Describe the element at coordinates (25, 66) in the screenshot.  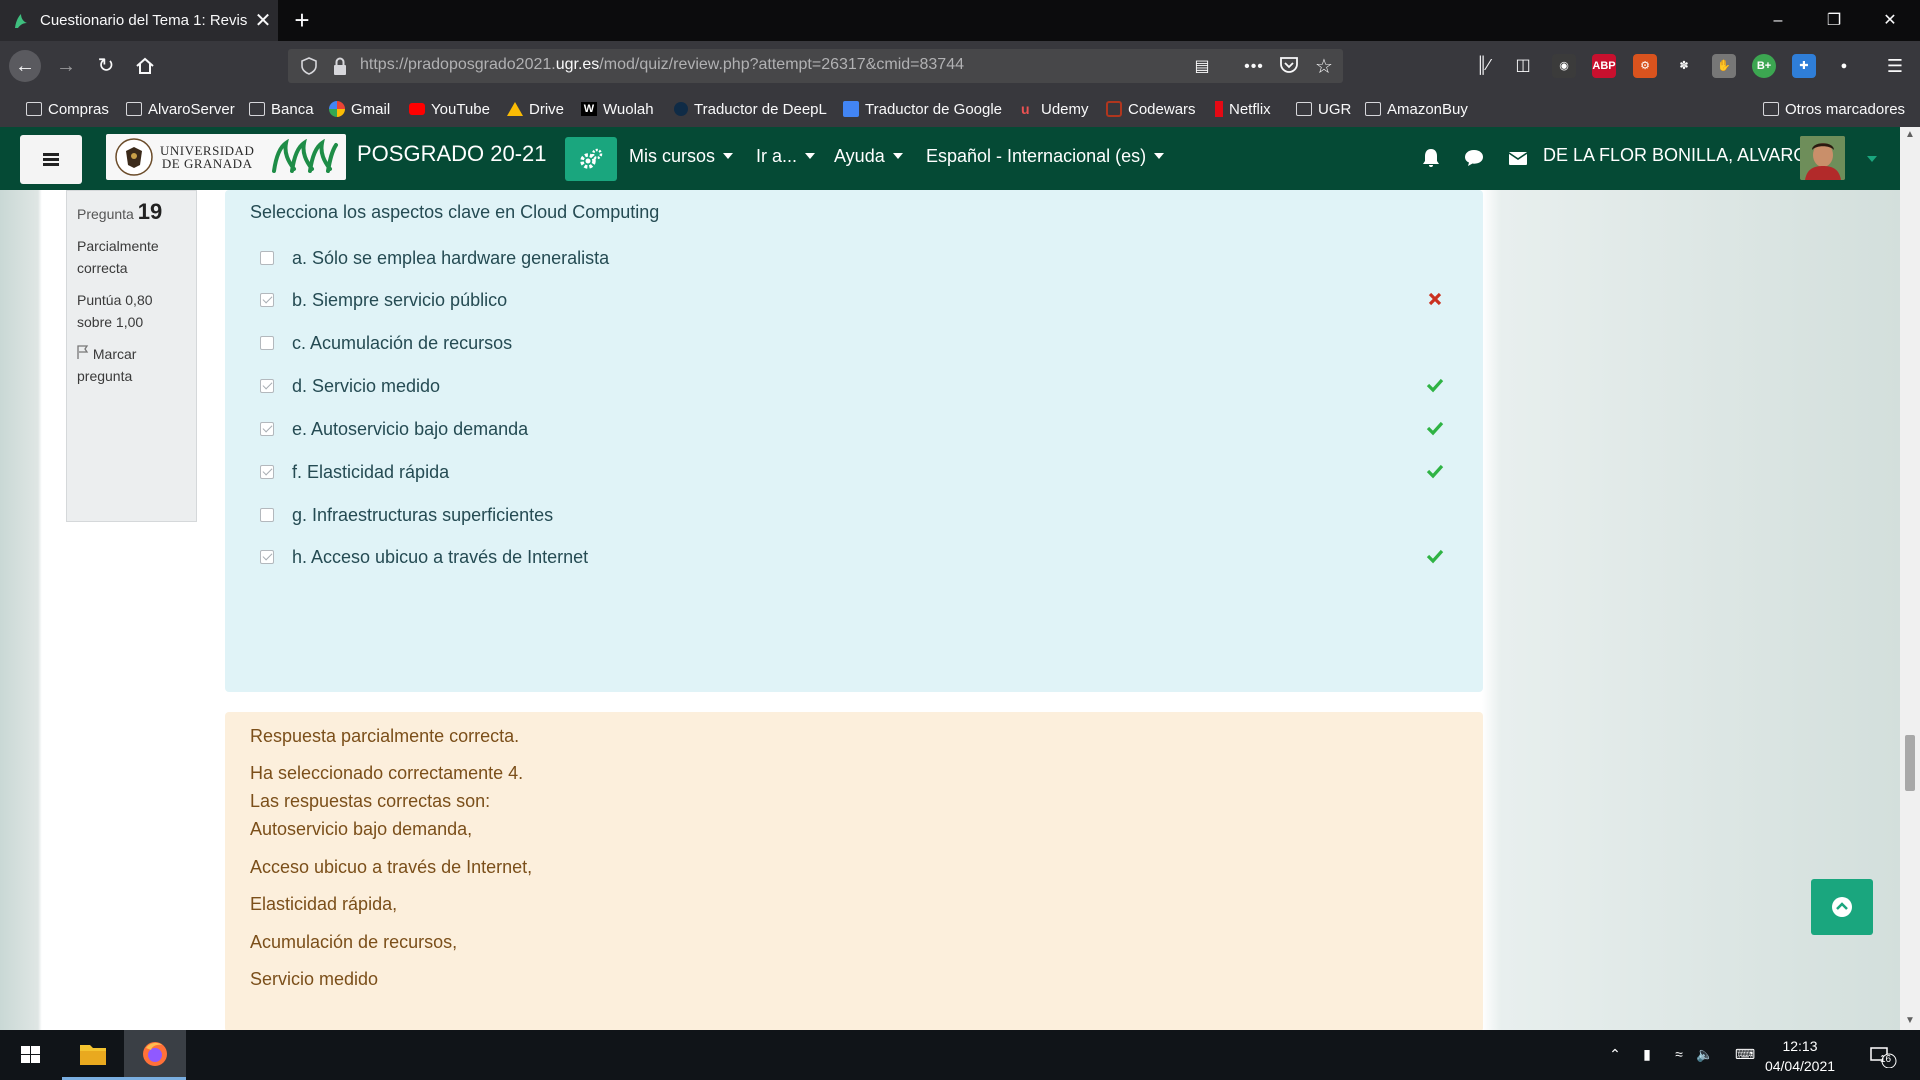
I see `back-button: ←` at that location.